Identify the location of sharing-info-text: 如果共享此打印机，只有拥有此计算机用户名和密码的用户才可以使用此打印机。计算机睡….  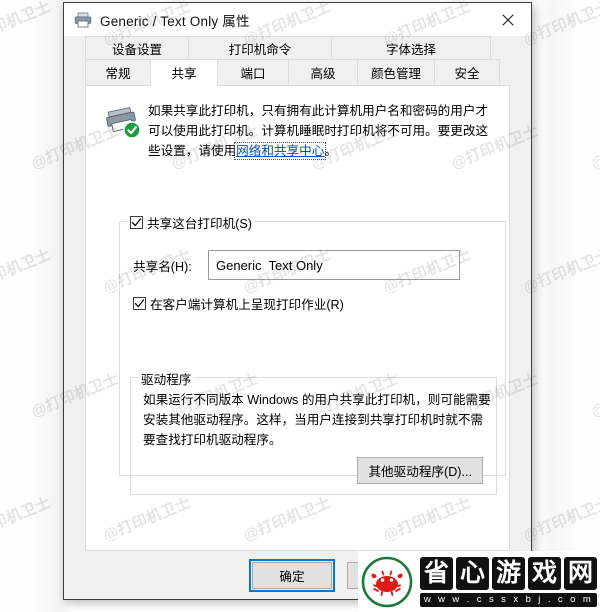
(318, 131).